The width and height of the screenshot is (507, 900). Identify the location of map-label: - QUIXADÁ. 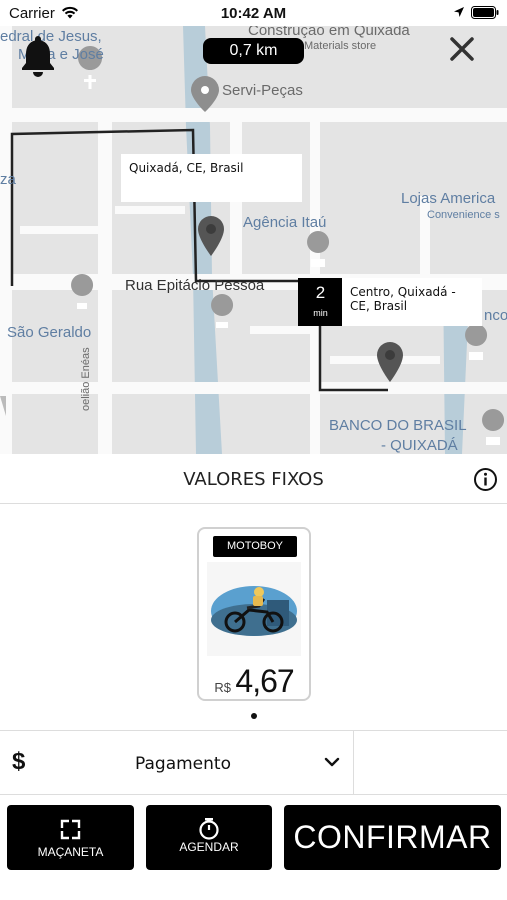
(419, 445).